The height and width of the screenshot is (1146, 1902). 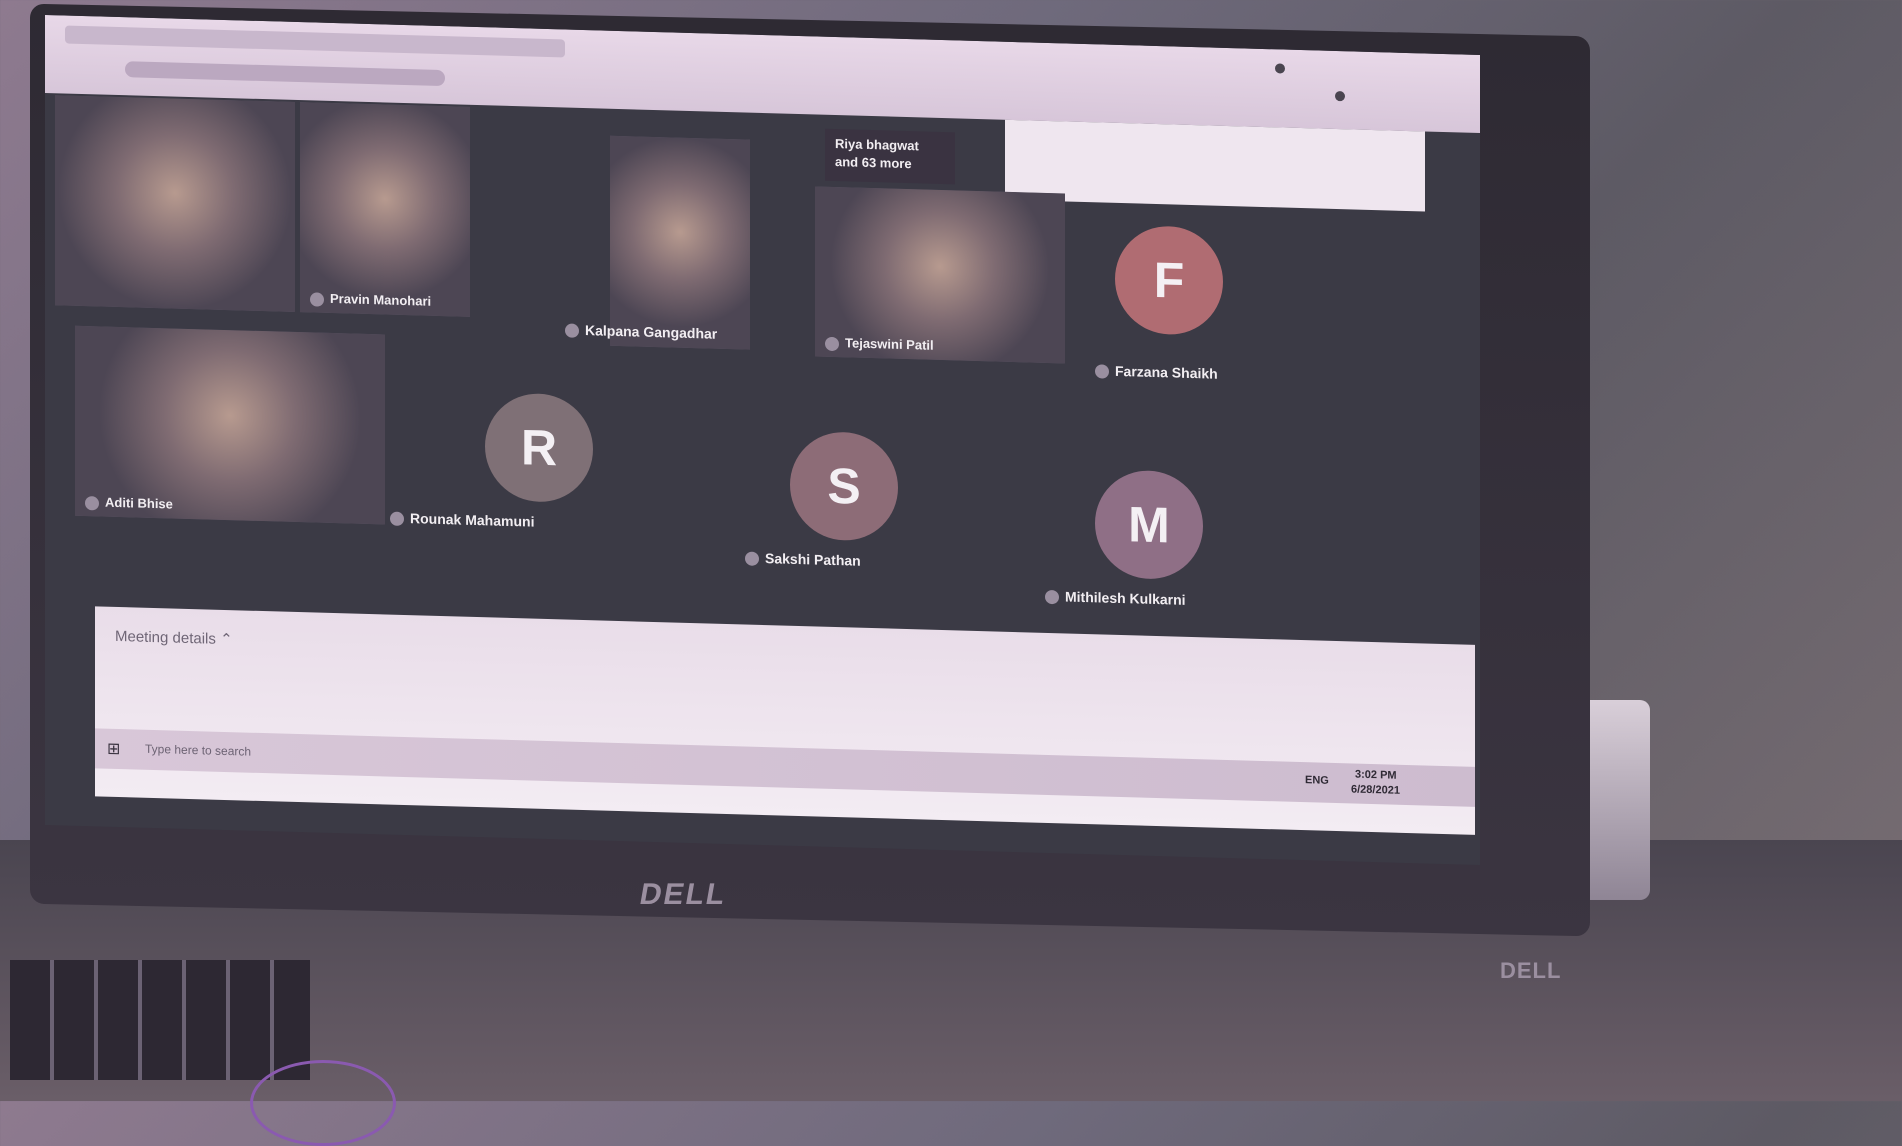 What do you see at coordinates (940, 275) in the screenshot?
I see `participant-tile: Tejaswini Patil` at bounding box center [940, 275].